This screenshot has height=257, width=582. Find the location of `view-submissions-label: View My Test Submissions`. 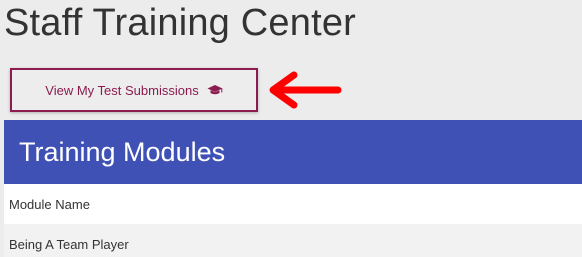

view-submissions-label: View My Test Submissions is located at coordinates (122, 90).